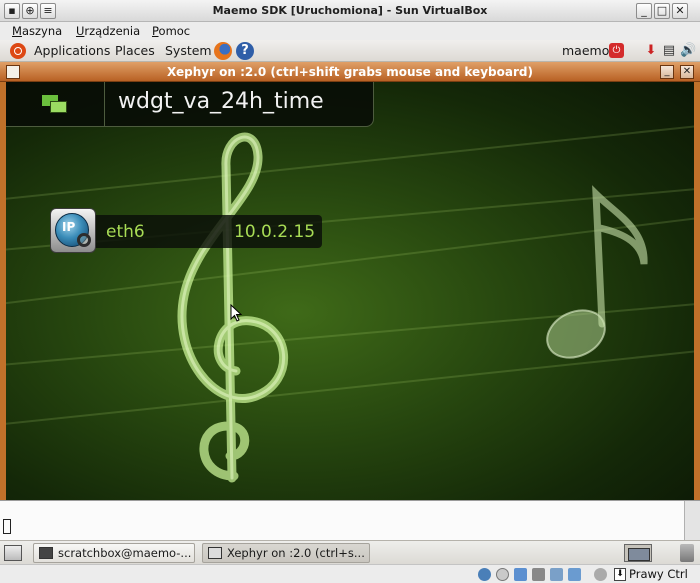 This screenshot has width=700, height=583. I want to click on help-icon: ?, so click(245, 51).